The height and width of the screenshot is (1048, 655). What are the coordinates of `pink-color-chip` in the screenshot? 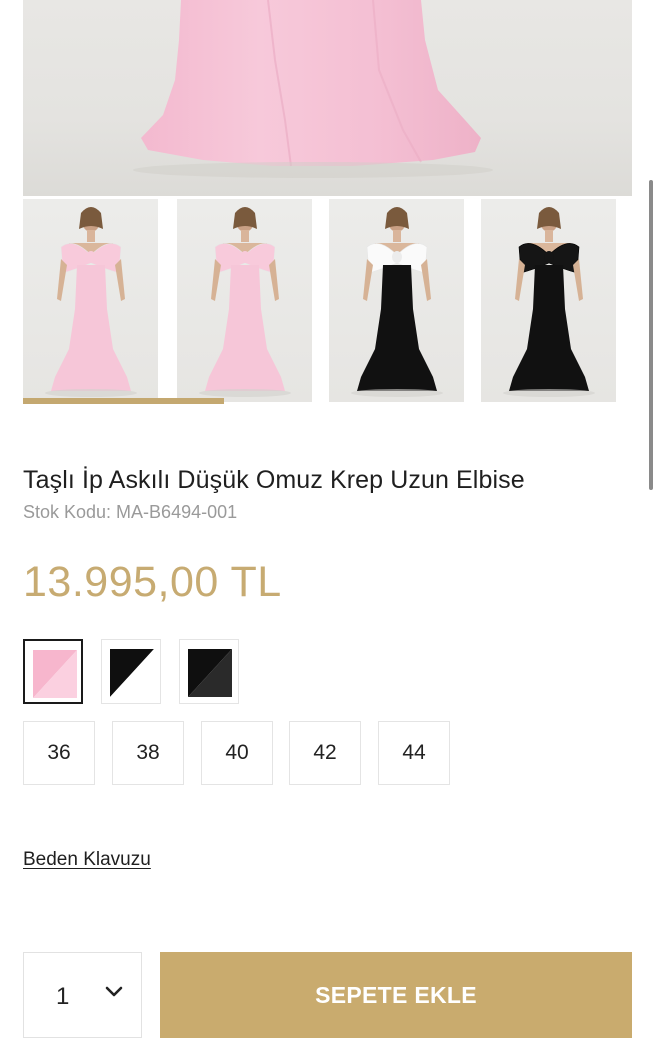 It's located at (55, 674).